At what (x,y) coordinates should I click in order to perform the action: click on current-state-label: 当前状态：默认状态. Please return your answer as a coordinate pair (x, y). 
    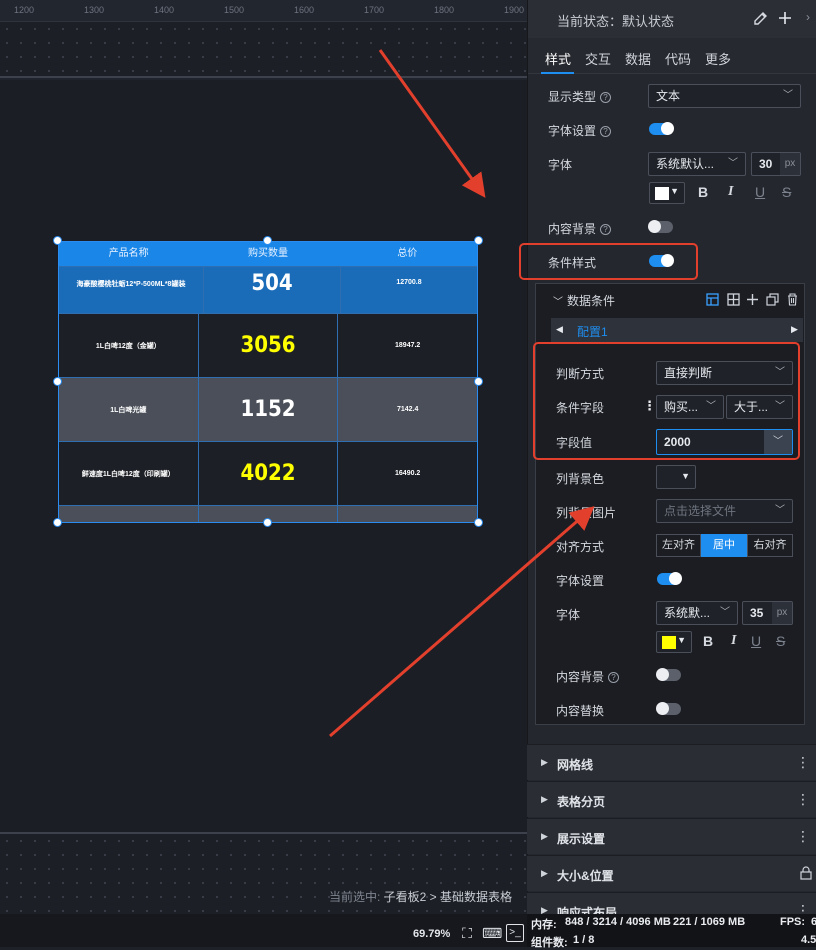
    Looking at the image, I should click on (615, 20).